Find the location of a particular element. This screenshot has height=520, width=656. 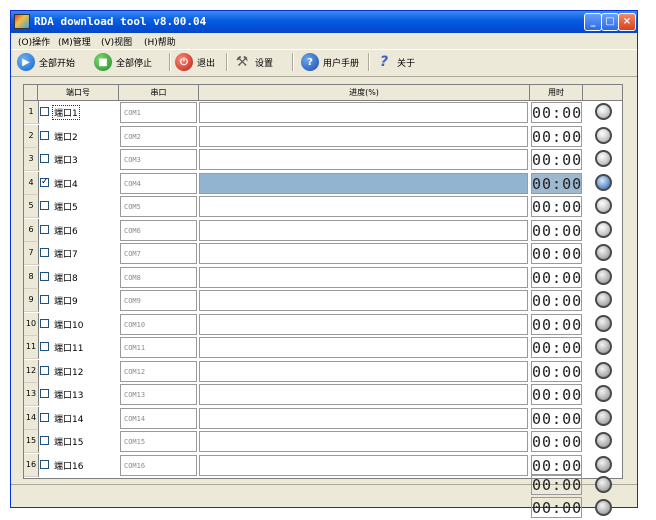

toolbar-separator is located at coordinates (170, 62).